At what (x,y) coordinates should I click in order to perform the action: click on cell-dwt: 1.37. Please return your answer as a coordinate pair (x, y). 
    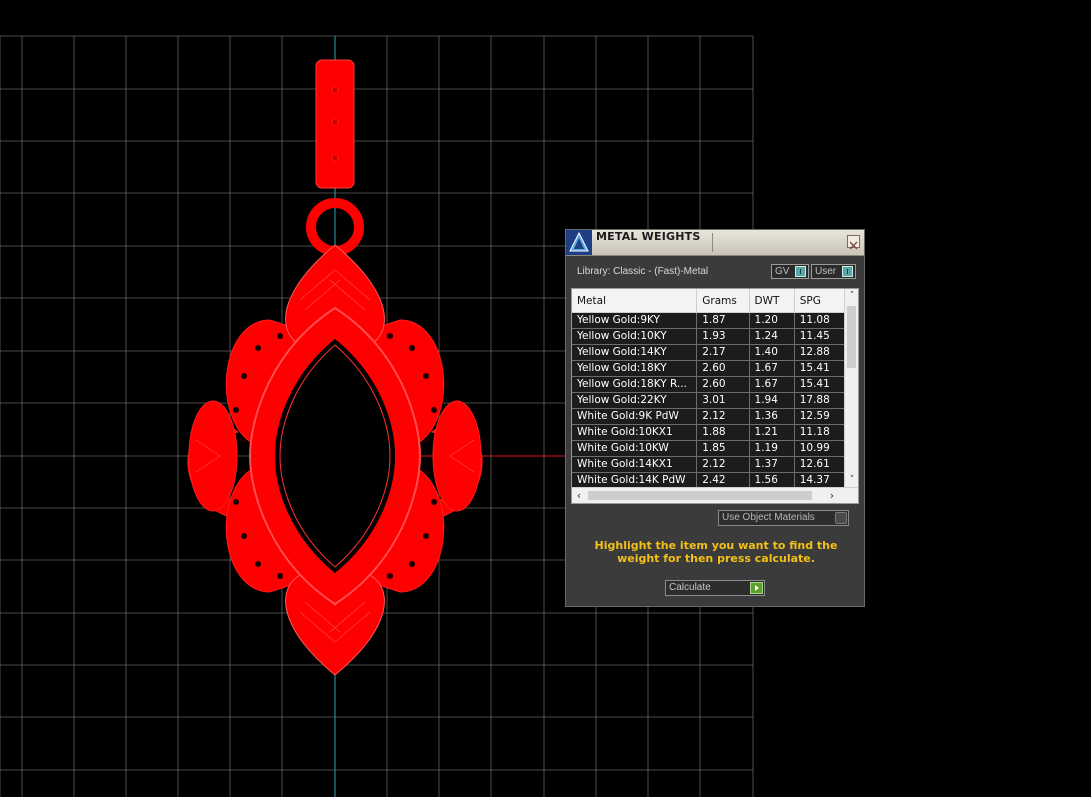
    Looking at the image, I should click on (772, 464).